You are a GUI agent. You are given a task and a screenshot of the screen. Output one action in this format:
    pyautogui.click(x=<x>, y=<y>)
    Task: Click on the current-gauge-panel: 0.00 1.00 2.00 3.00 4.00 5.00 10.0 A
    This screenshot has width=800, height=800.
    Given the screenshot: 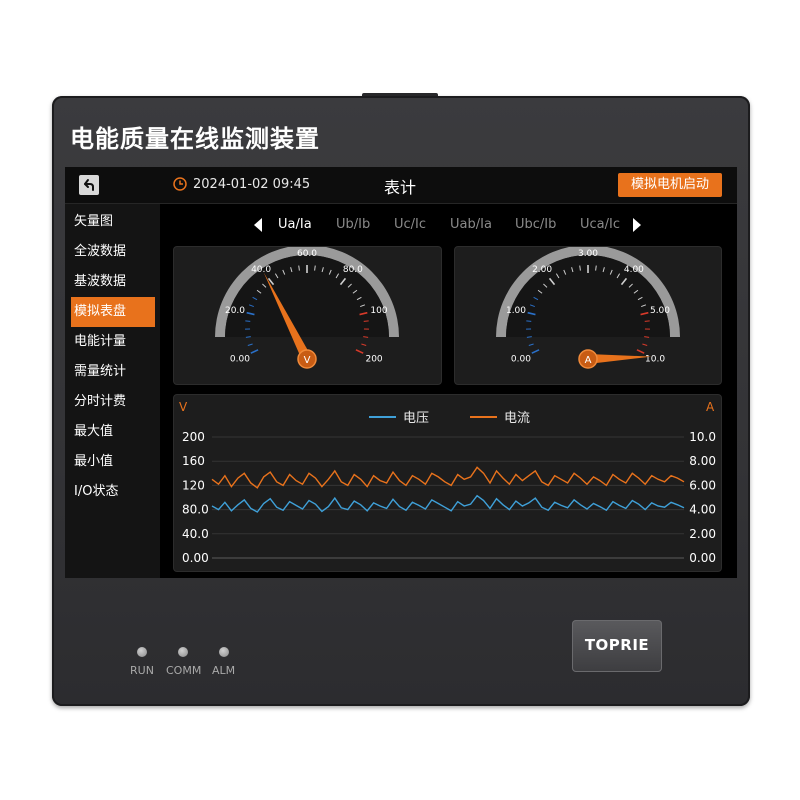 What is the action you would take?
    pyautogui.click(x=588, y=315)
    